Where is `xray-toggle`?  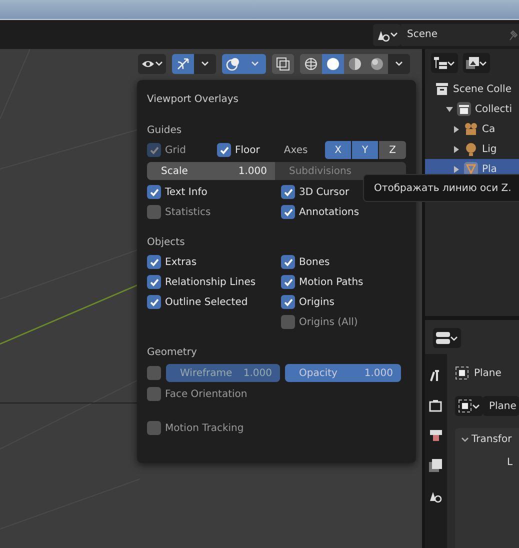 xray-toggle is located at coordinates (283, 64).